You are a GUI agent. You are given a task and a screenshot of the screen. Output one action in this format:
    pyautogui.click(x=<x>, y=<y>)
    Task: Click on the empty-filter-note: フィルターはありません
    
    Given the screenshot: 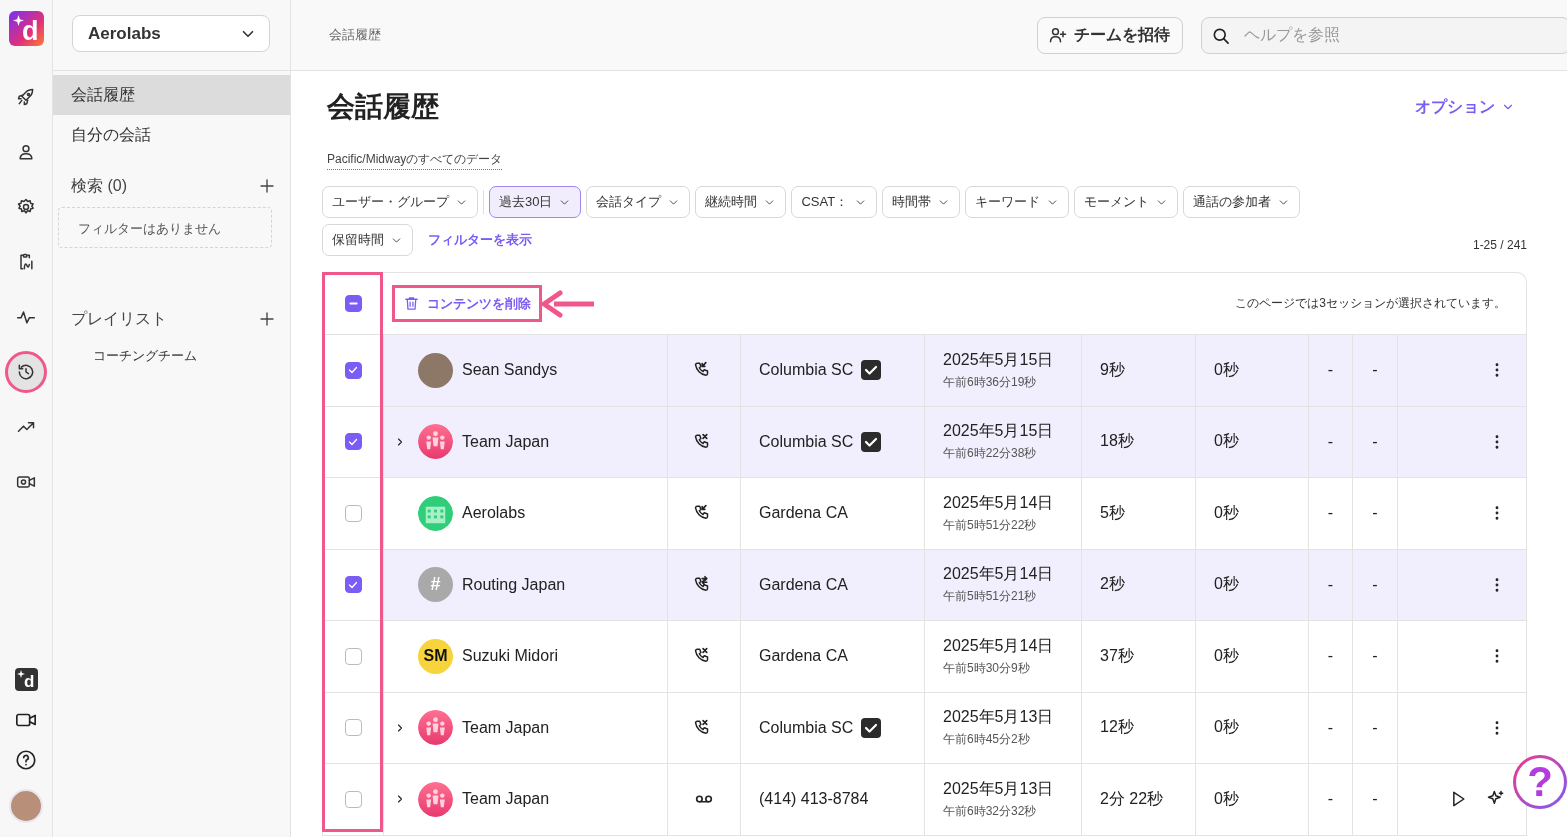 What is the action you would take?
    pyautogui.click(x=165, y=227)
    